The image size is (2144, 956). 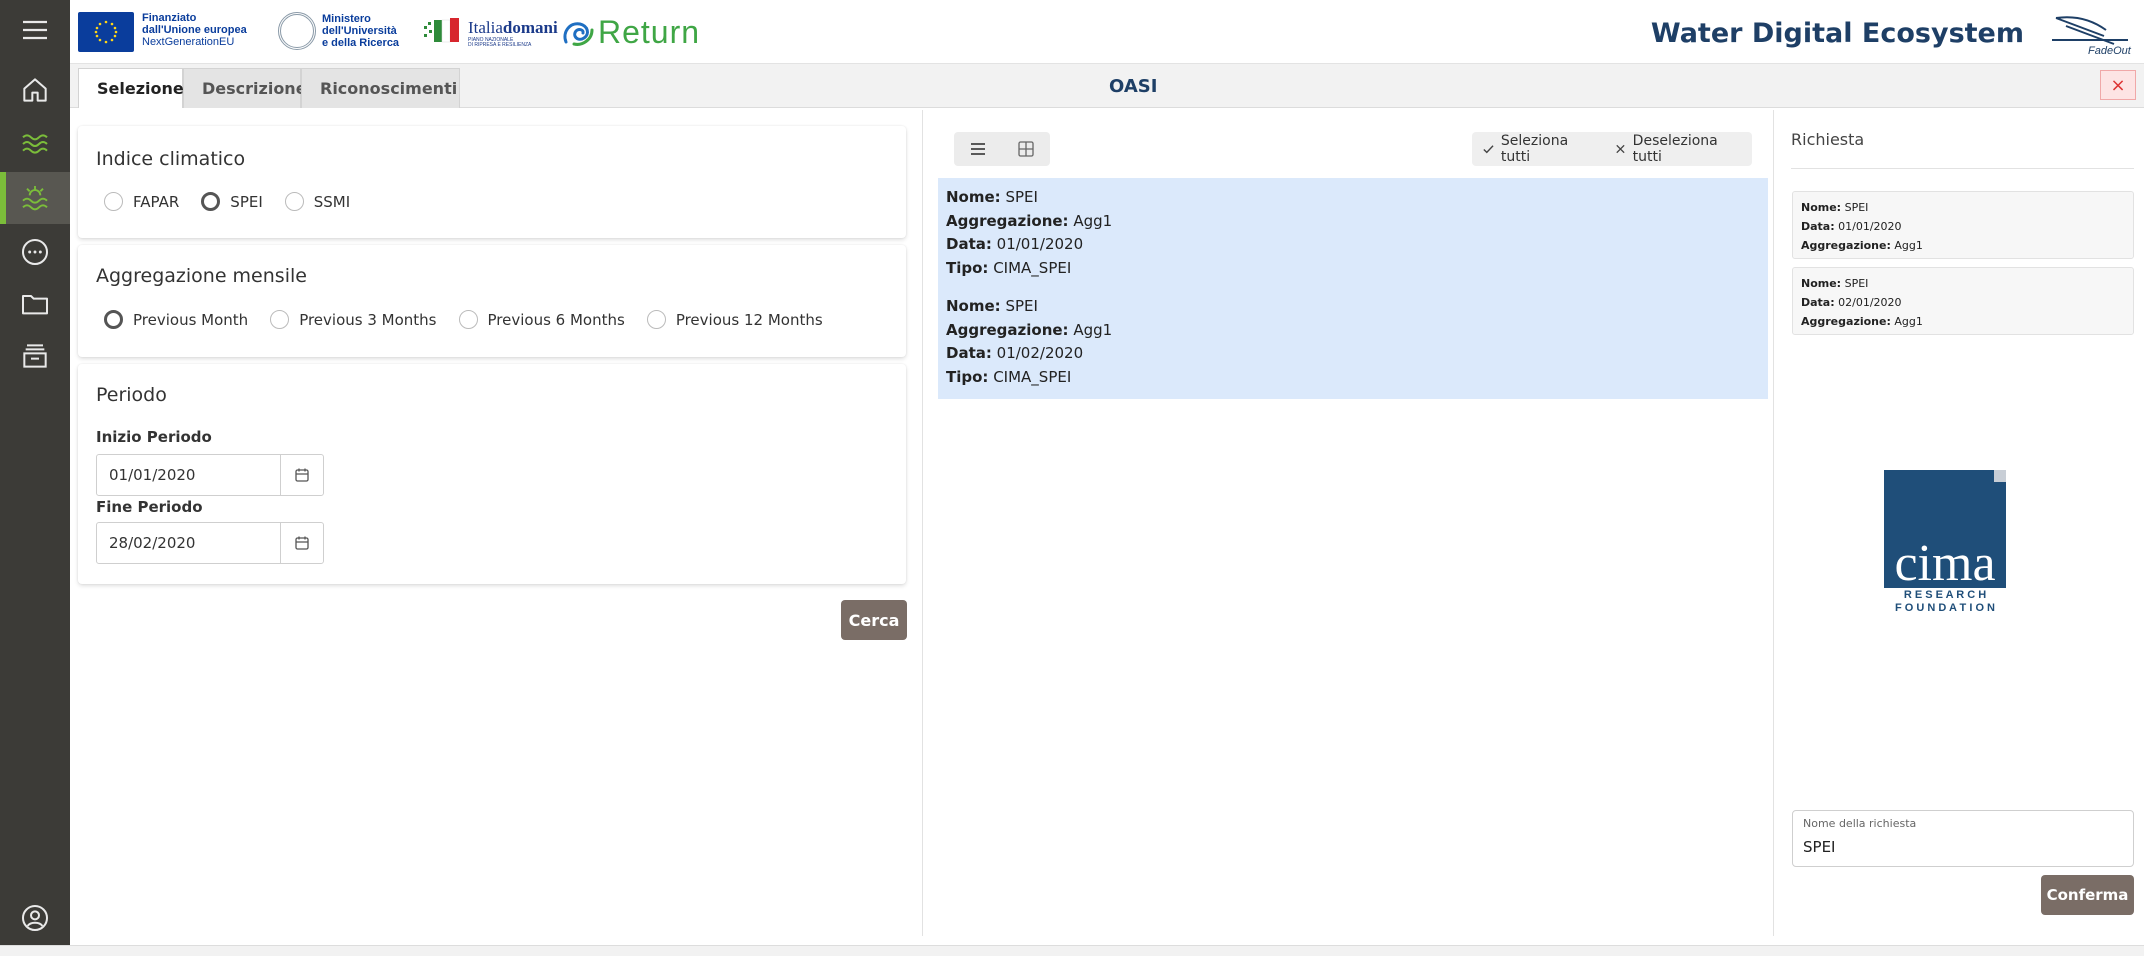 I want to click on select-all-button: Seleziona tutti, so click(x=1538, y=149).